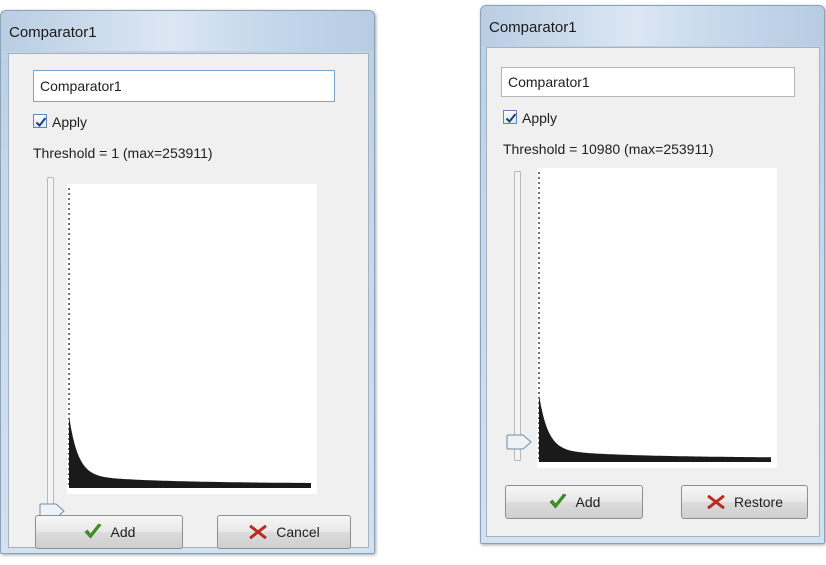 This screenshot has height=565, width=826. Describe the element at coordinates (298, 532) in the screenshot. I see `cancel-button-label: Cancel` at that location.